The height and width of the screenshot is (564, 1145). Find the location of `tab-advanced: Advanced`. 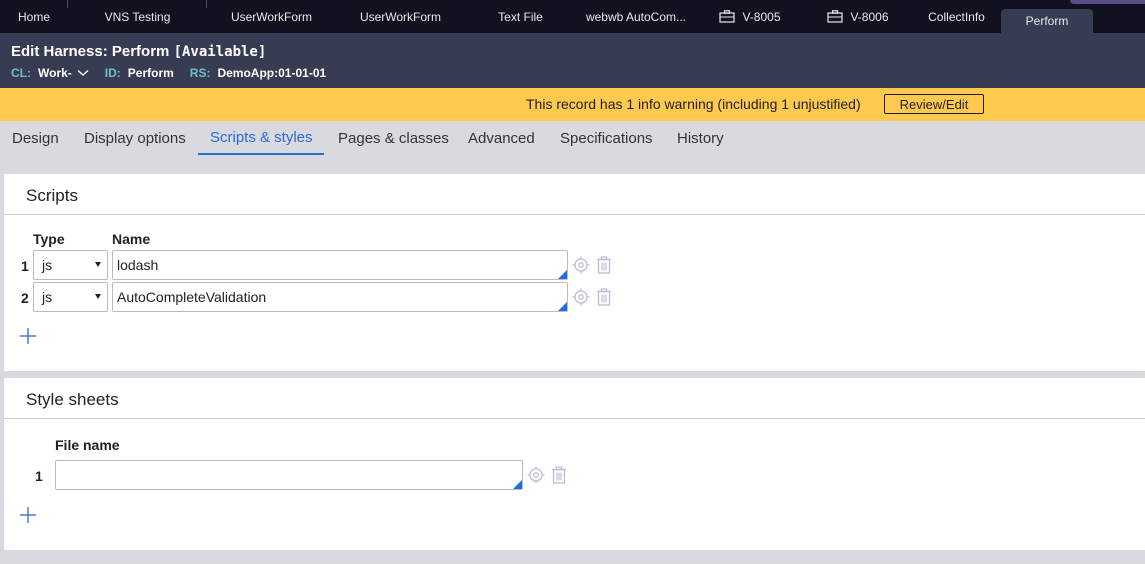

tab-advanced: Advanced is located at coordinates (501, 138).